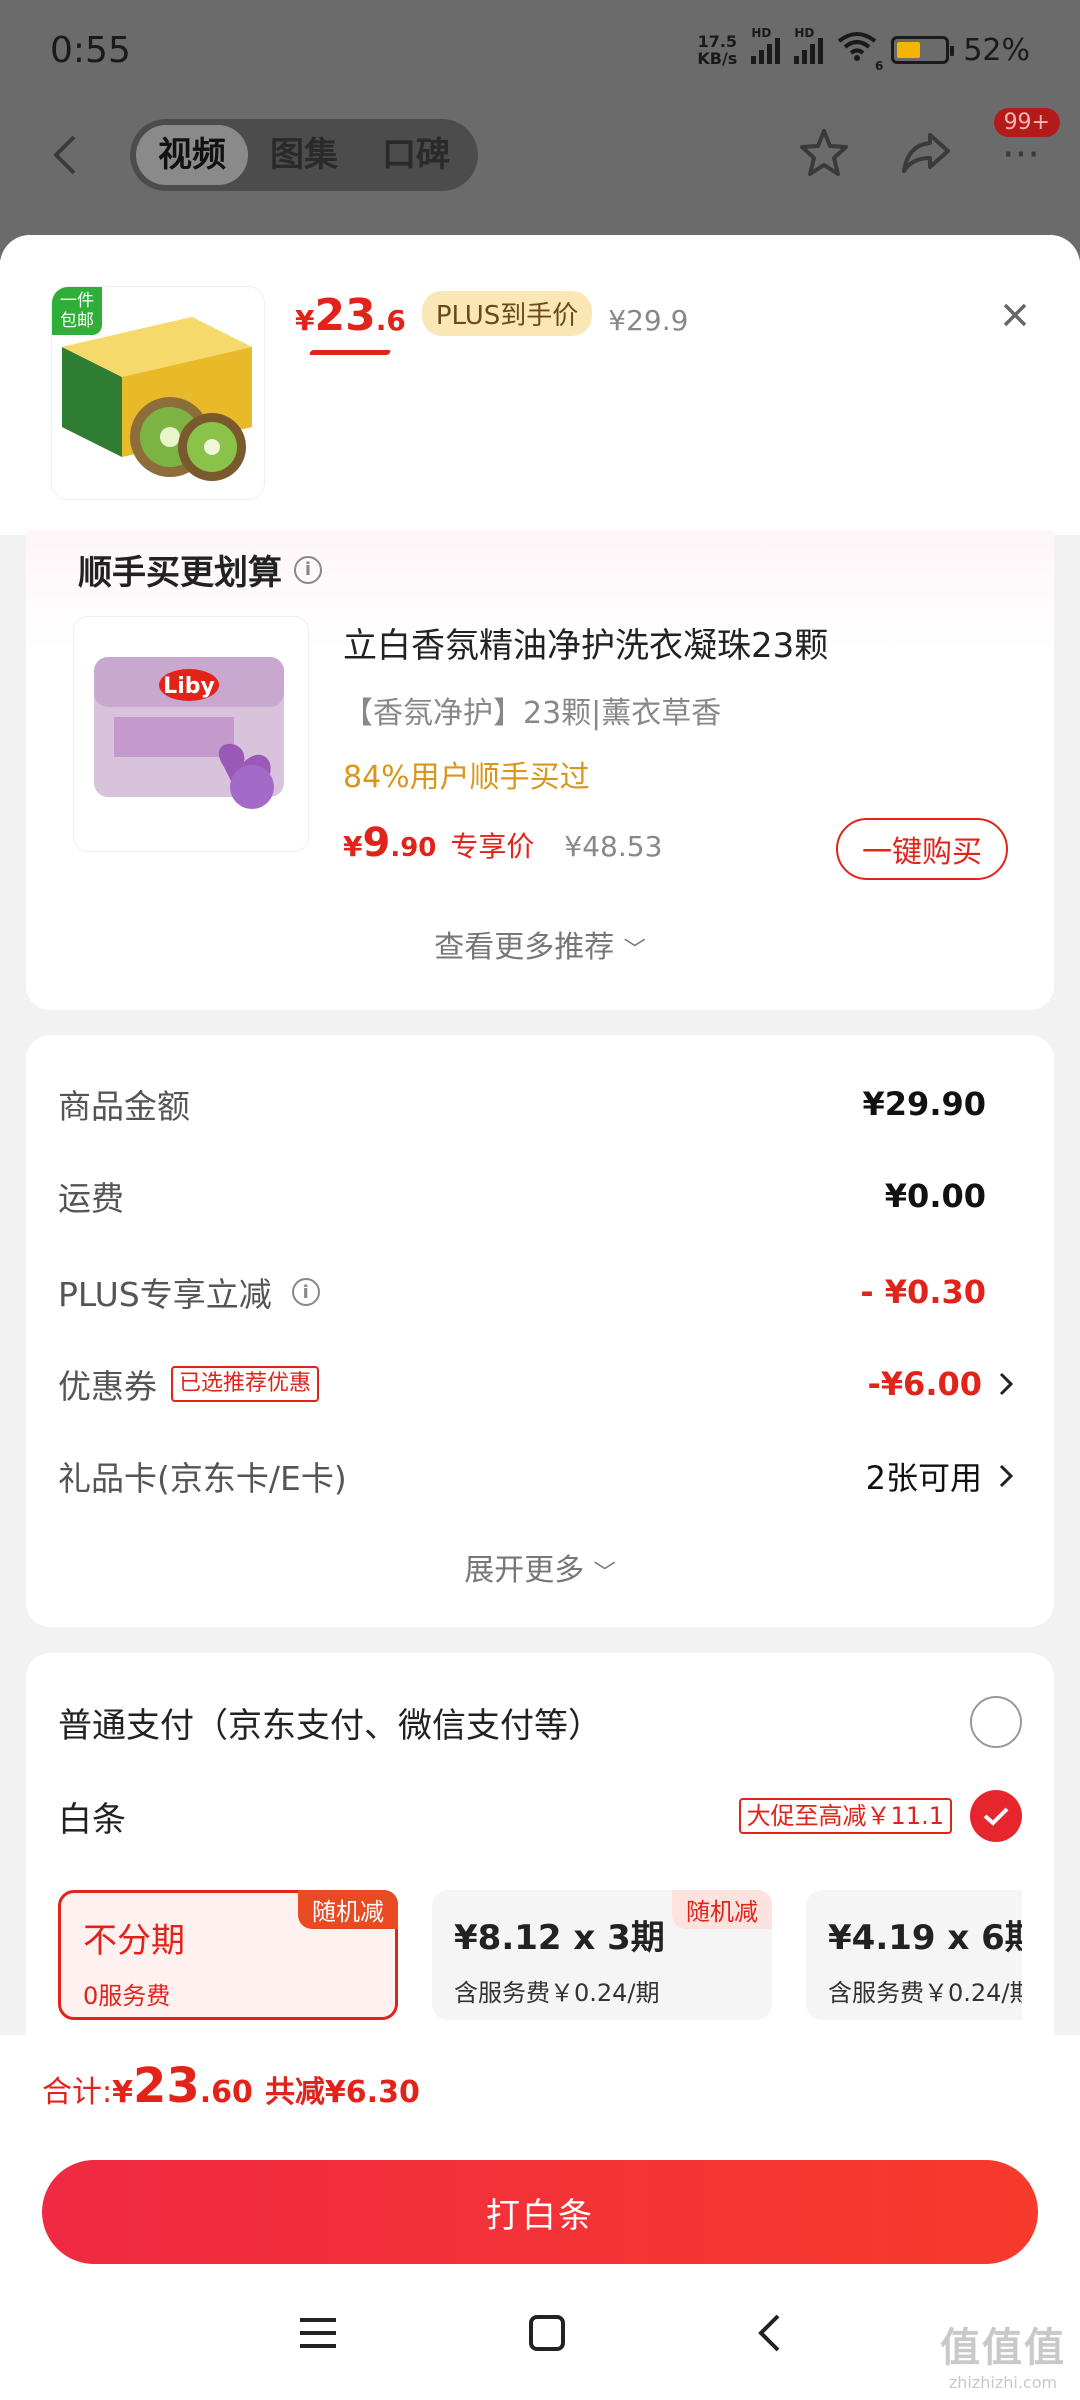  What do you see at coordinates (350, 352) in the screenshot?
I see `price-underline` at bounding box center [350, 352].